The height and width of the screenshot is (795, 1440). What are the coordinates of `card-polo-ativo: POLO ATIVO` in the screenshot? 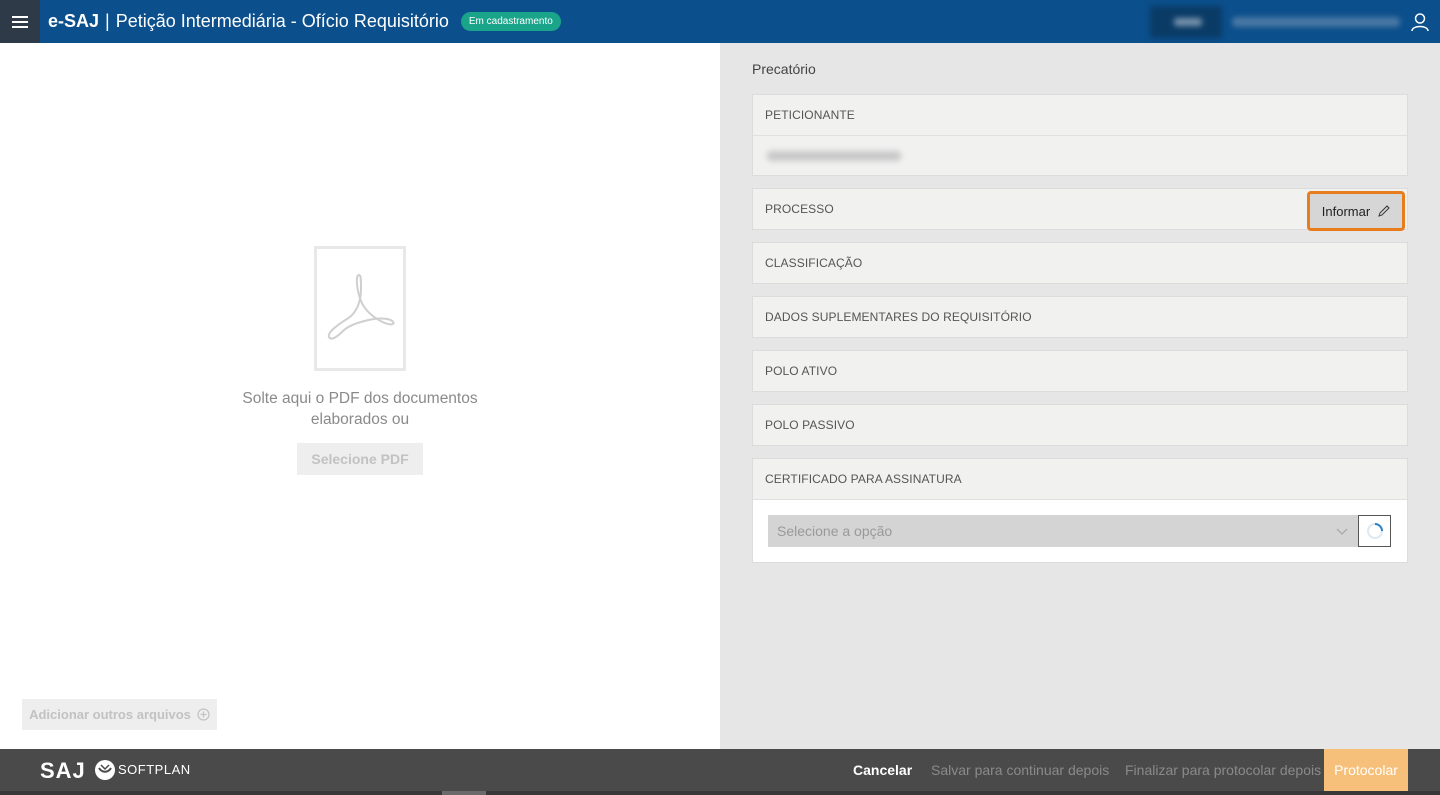 It's located at (1080, 371).